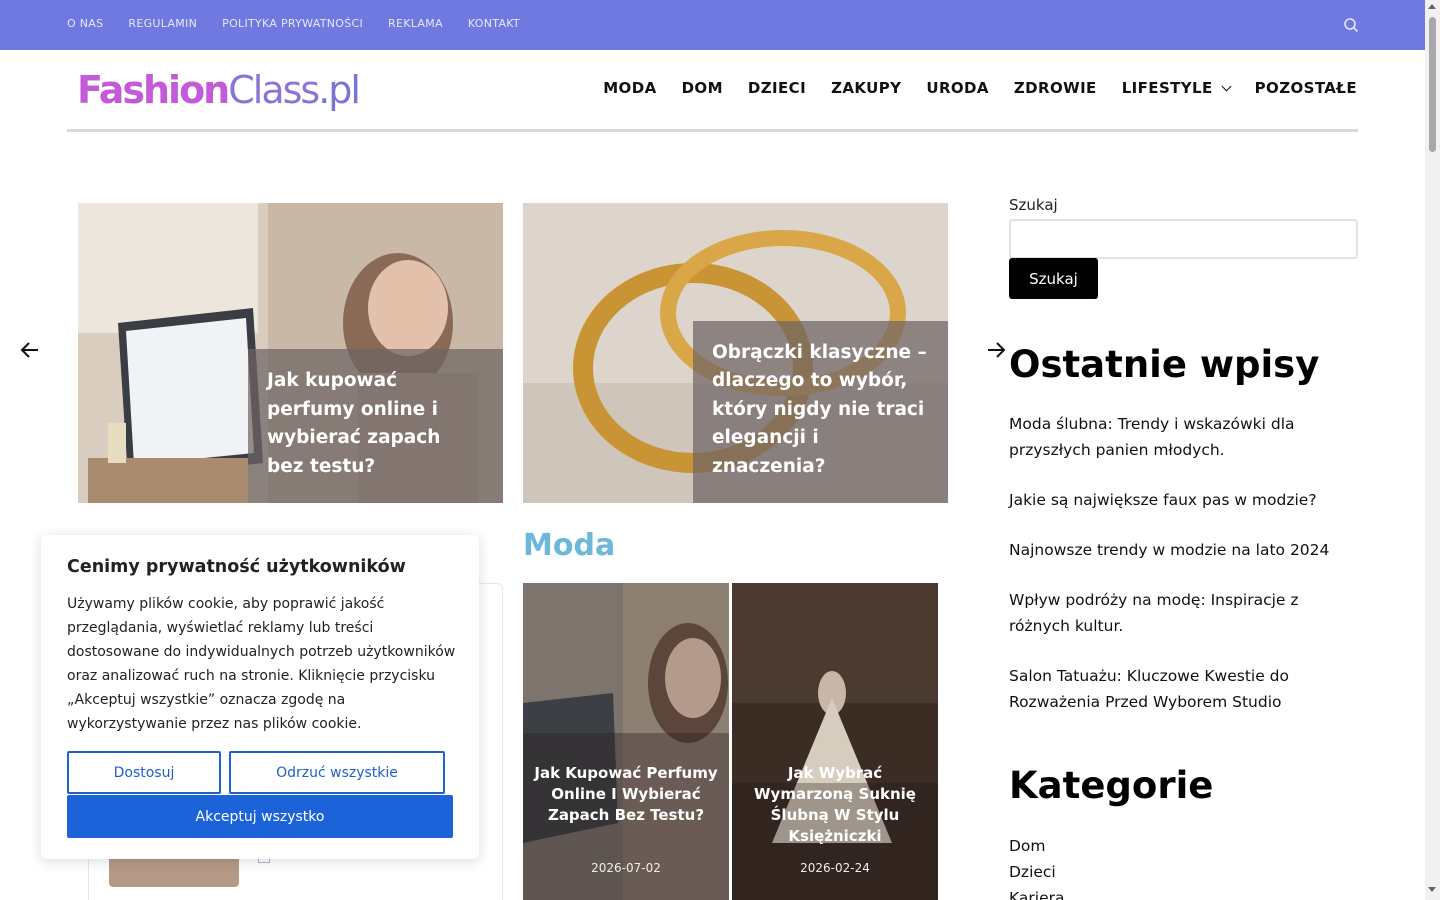 This screenshot has height=900, width=1440. Describe the element at coordinates (1036, 846) in the screenshot. I see `category-link: Dom` at that location.